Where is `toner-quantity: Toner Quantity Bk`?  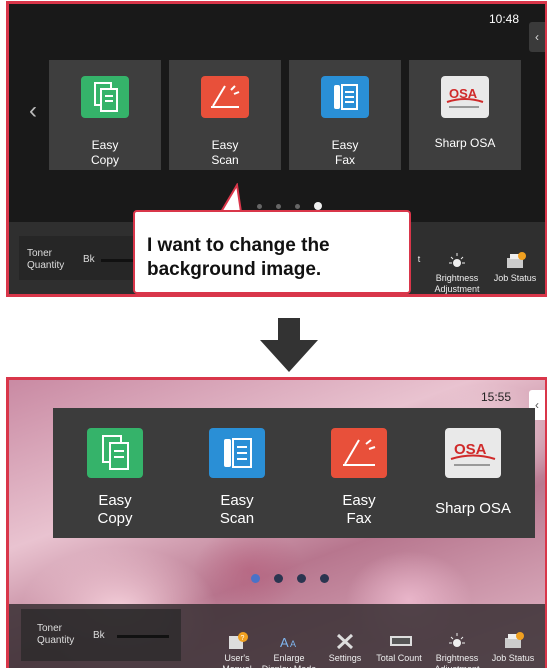 toner-quantity: Toner Quantity Bk is located at coordinates (101, 635).